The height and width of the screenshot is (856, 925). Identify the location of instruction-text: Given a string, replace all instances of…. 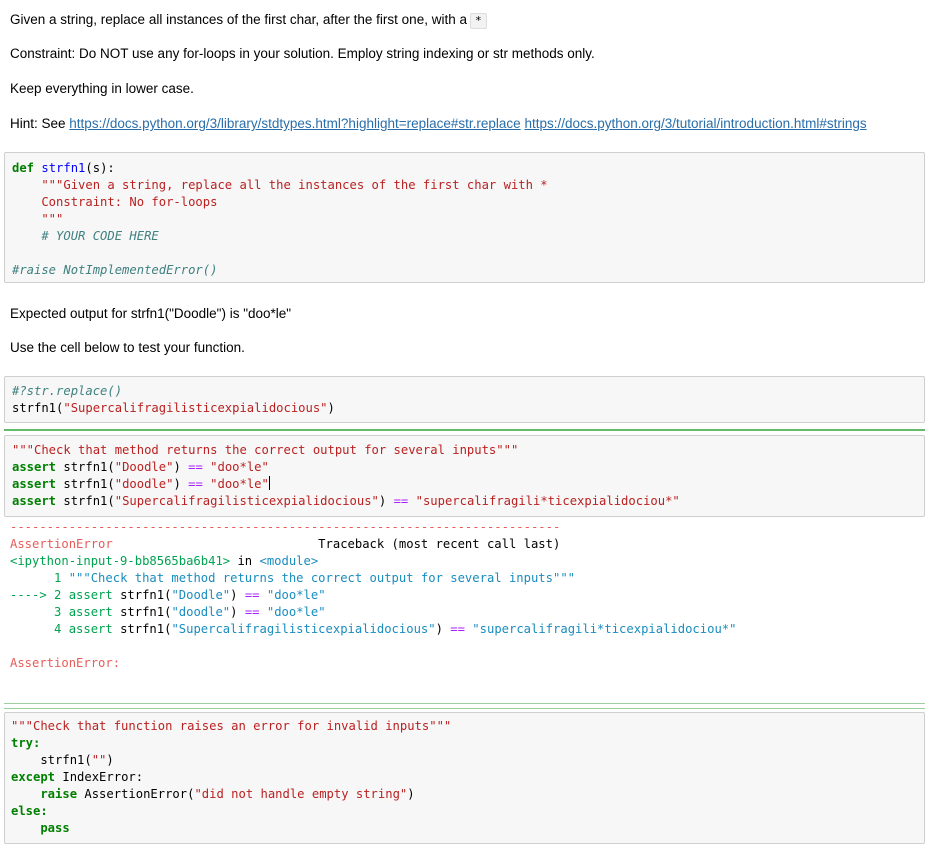
(238, 19).